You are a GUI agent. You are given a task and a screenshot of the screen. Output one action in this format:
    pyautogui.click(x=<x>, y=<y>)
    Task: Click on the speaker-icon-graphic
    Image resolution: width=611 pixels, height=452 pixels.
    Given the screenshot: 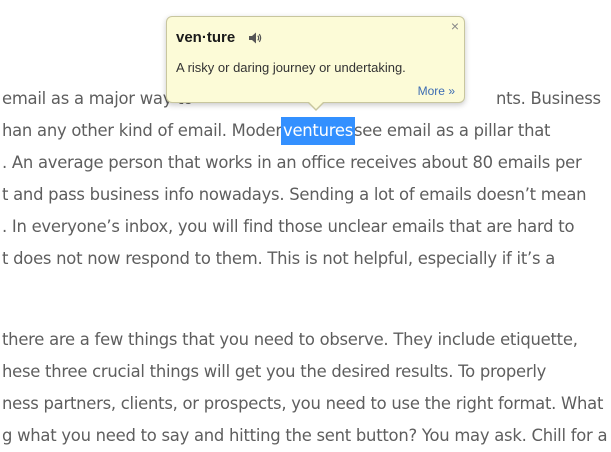 What is the action you would take?
    pyautogui.click(x=255, y=38)
    